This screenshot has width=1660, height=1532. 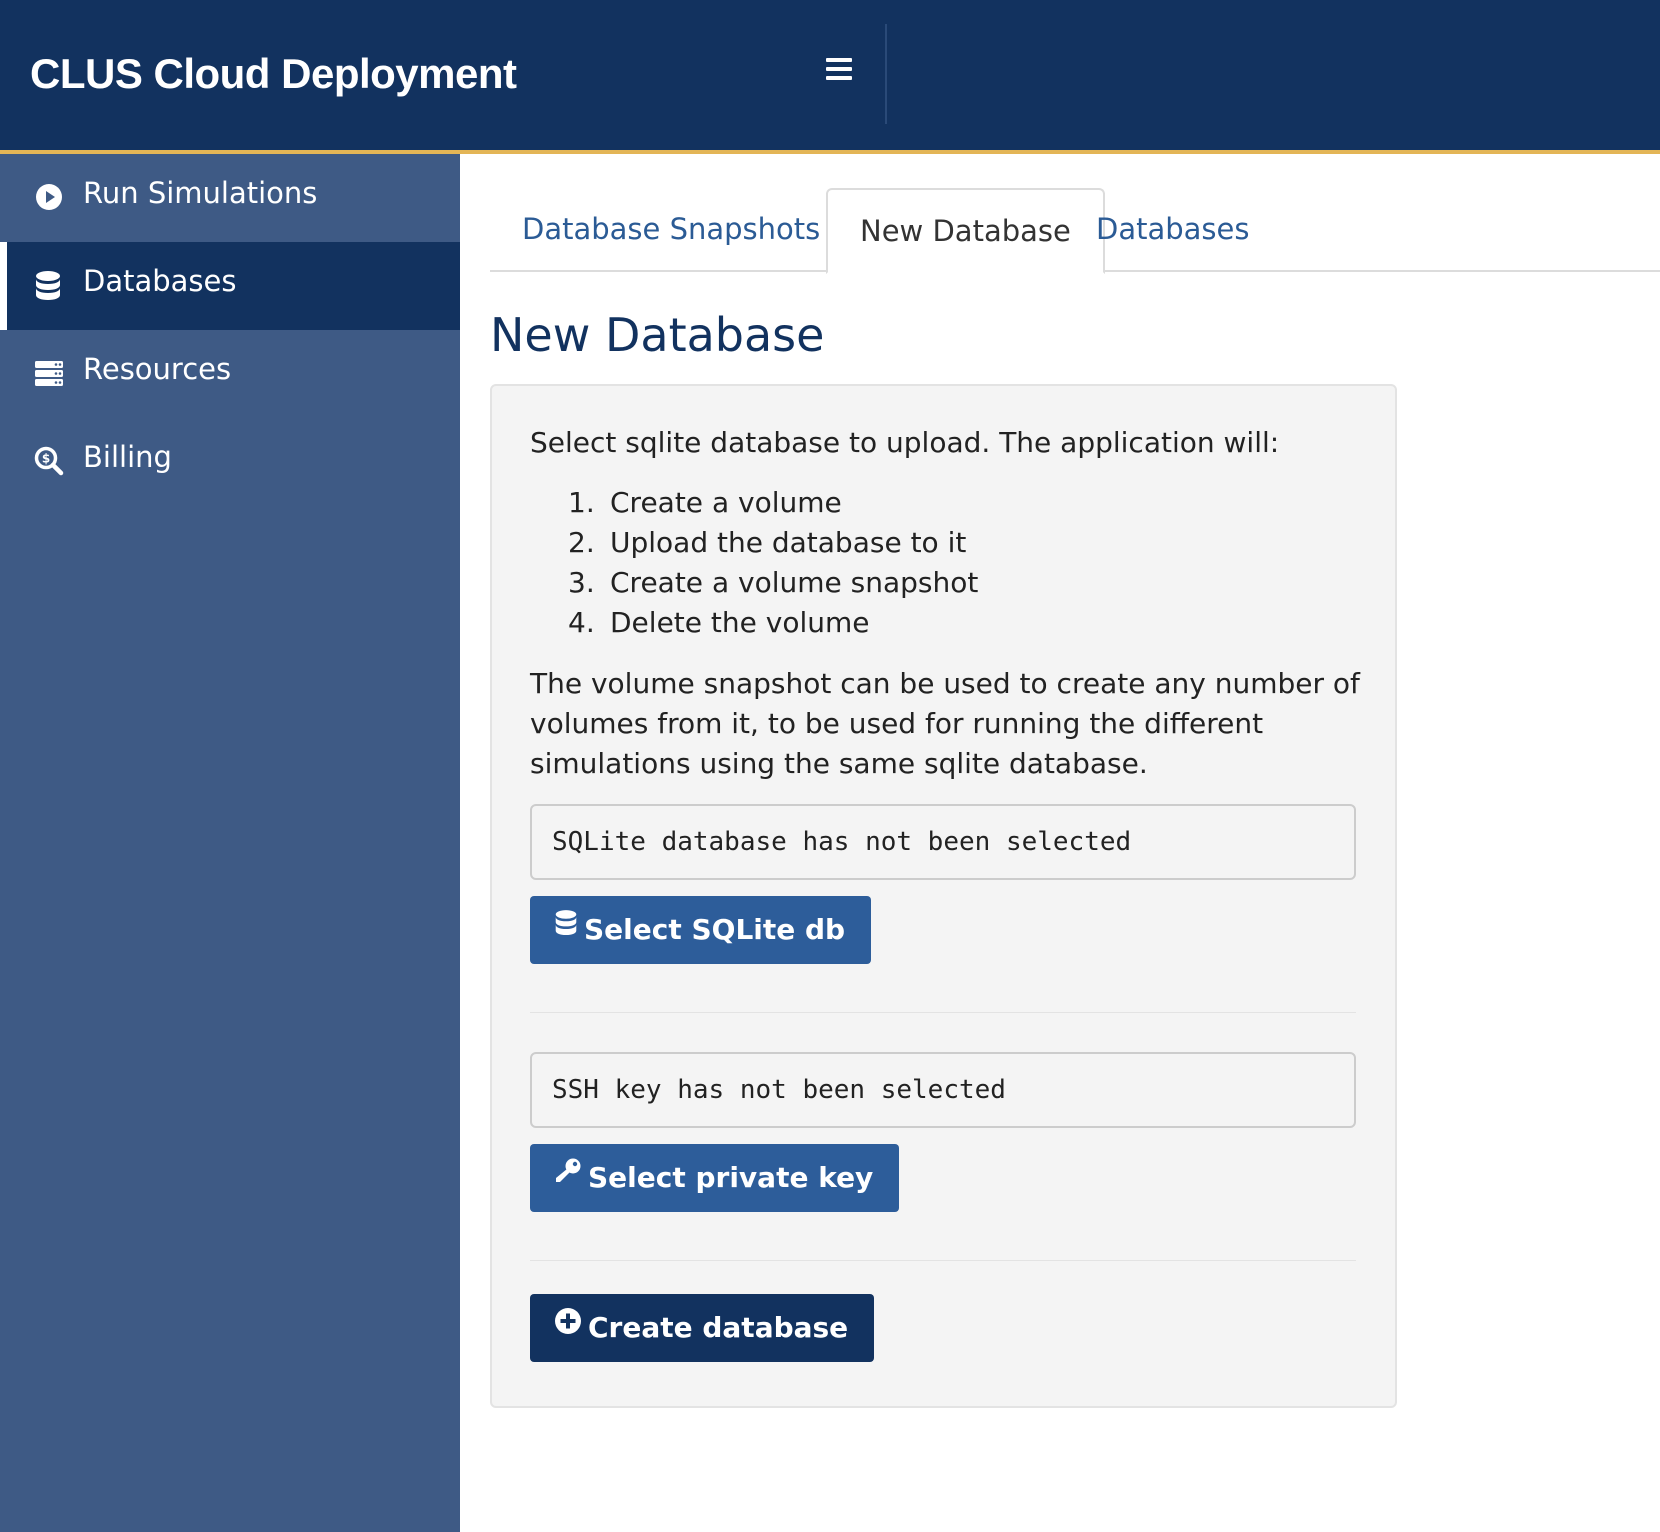 I want to click on ssh-key-status-field: SSH key has not been selected, so click(x=943, y=1090).